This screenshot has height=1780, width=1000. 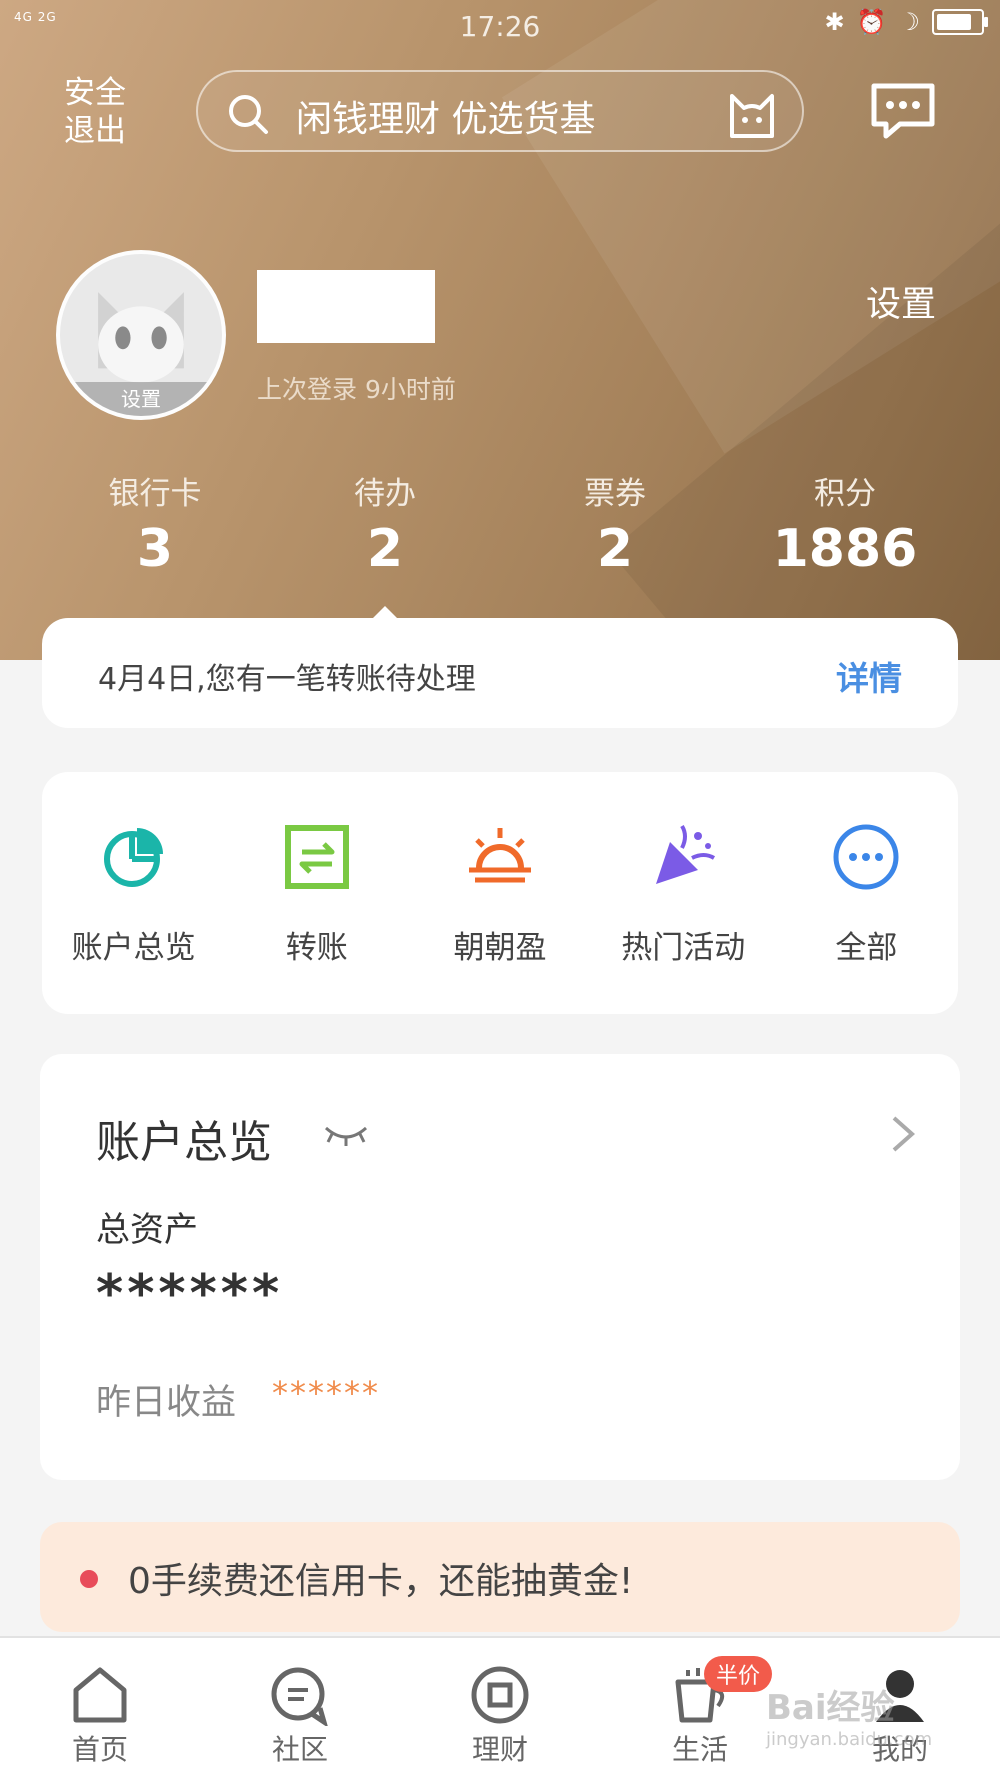 I want to click on shortcut-all: 全部, so click(x=866, y=893).